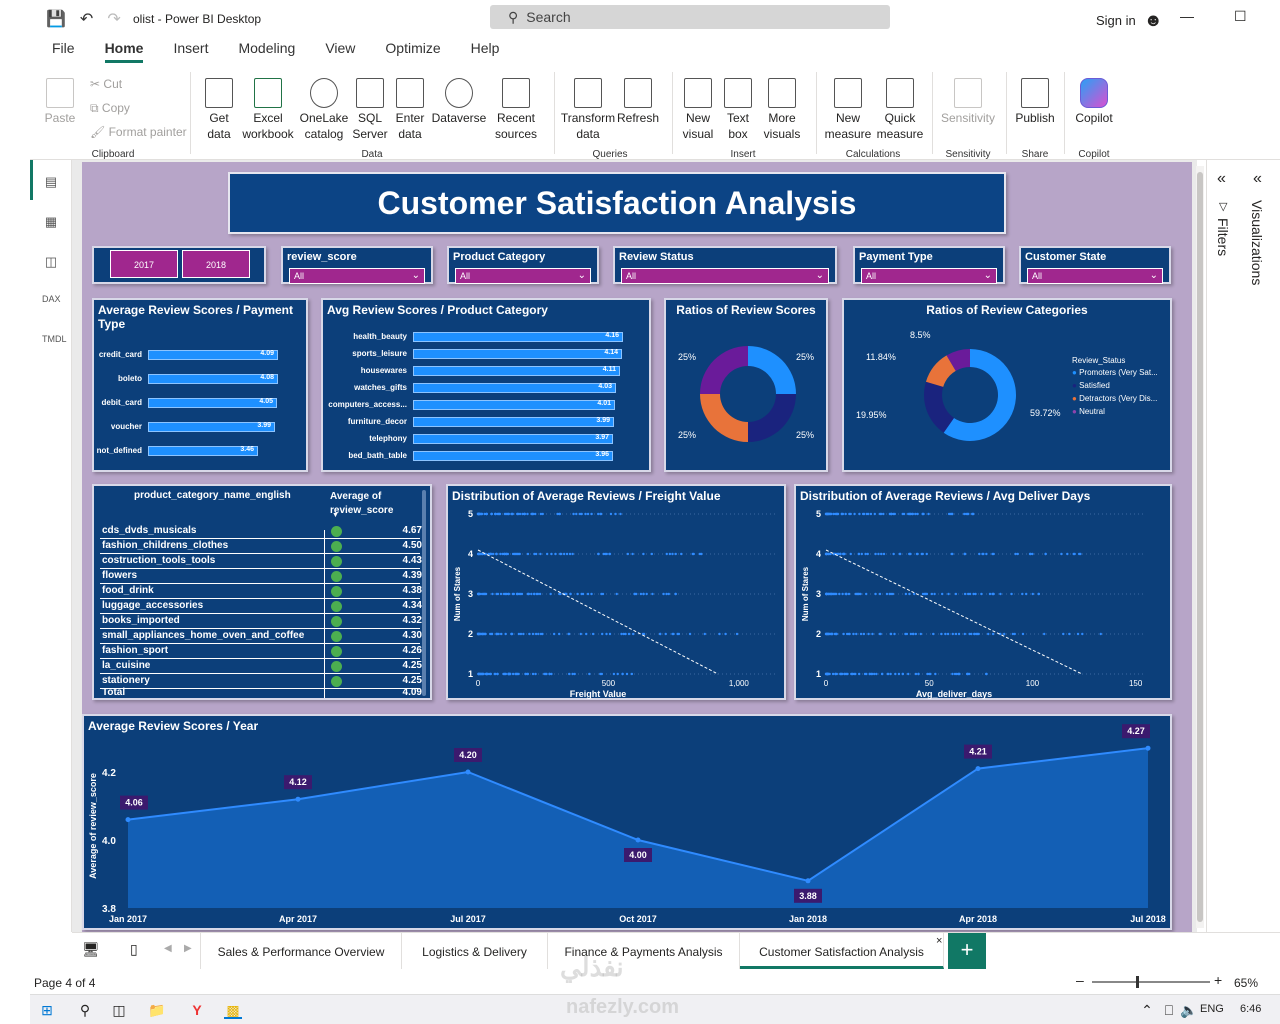 The height and width of the screenshot is (1024, 1280). I want to click on bar: 4.16, so click(518, 337).